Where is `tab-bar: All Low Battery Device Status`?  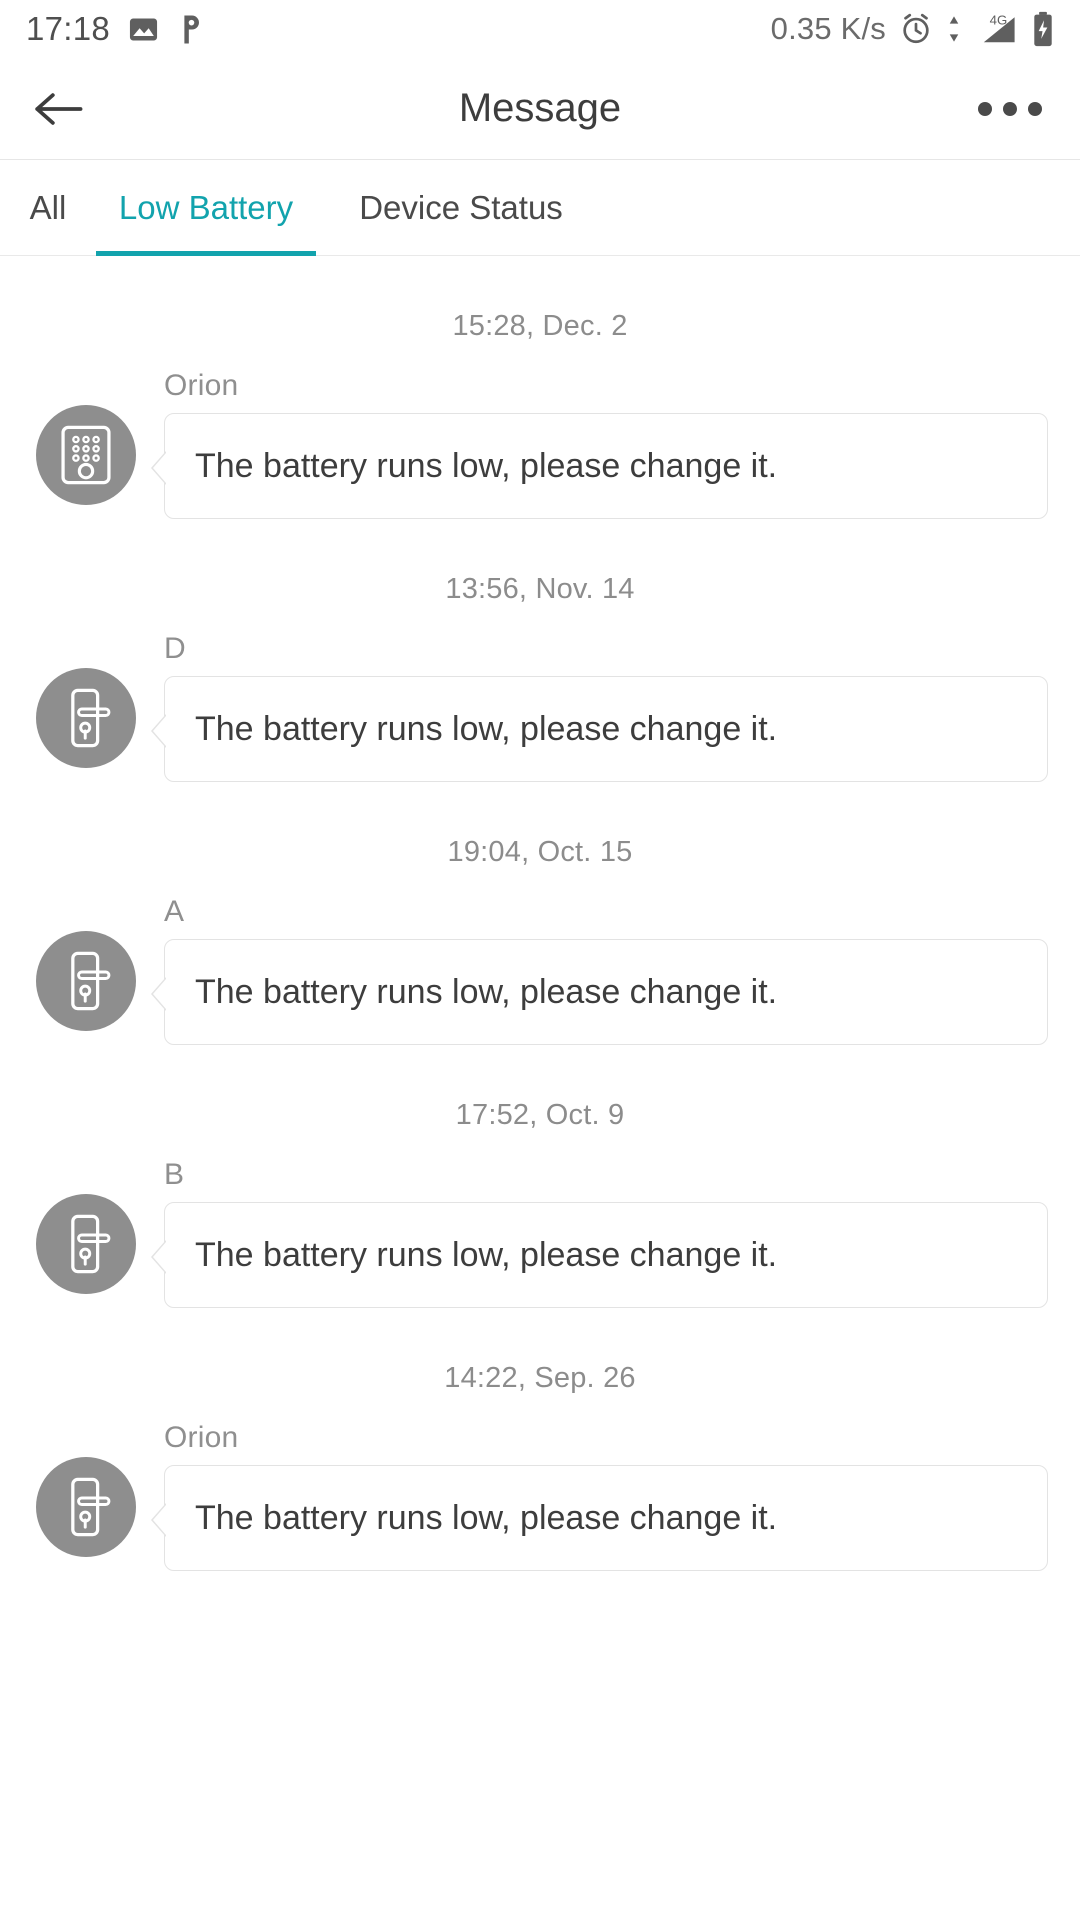
tab-bar: All Low Battery Device Status is located at coordinates (540, 208).